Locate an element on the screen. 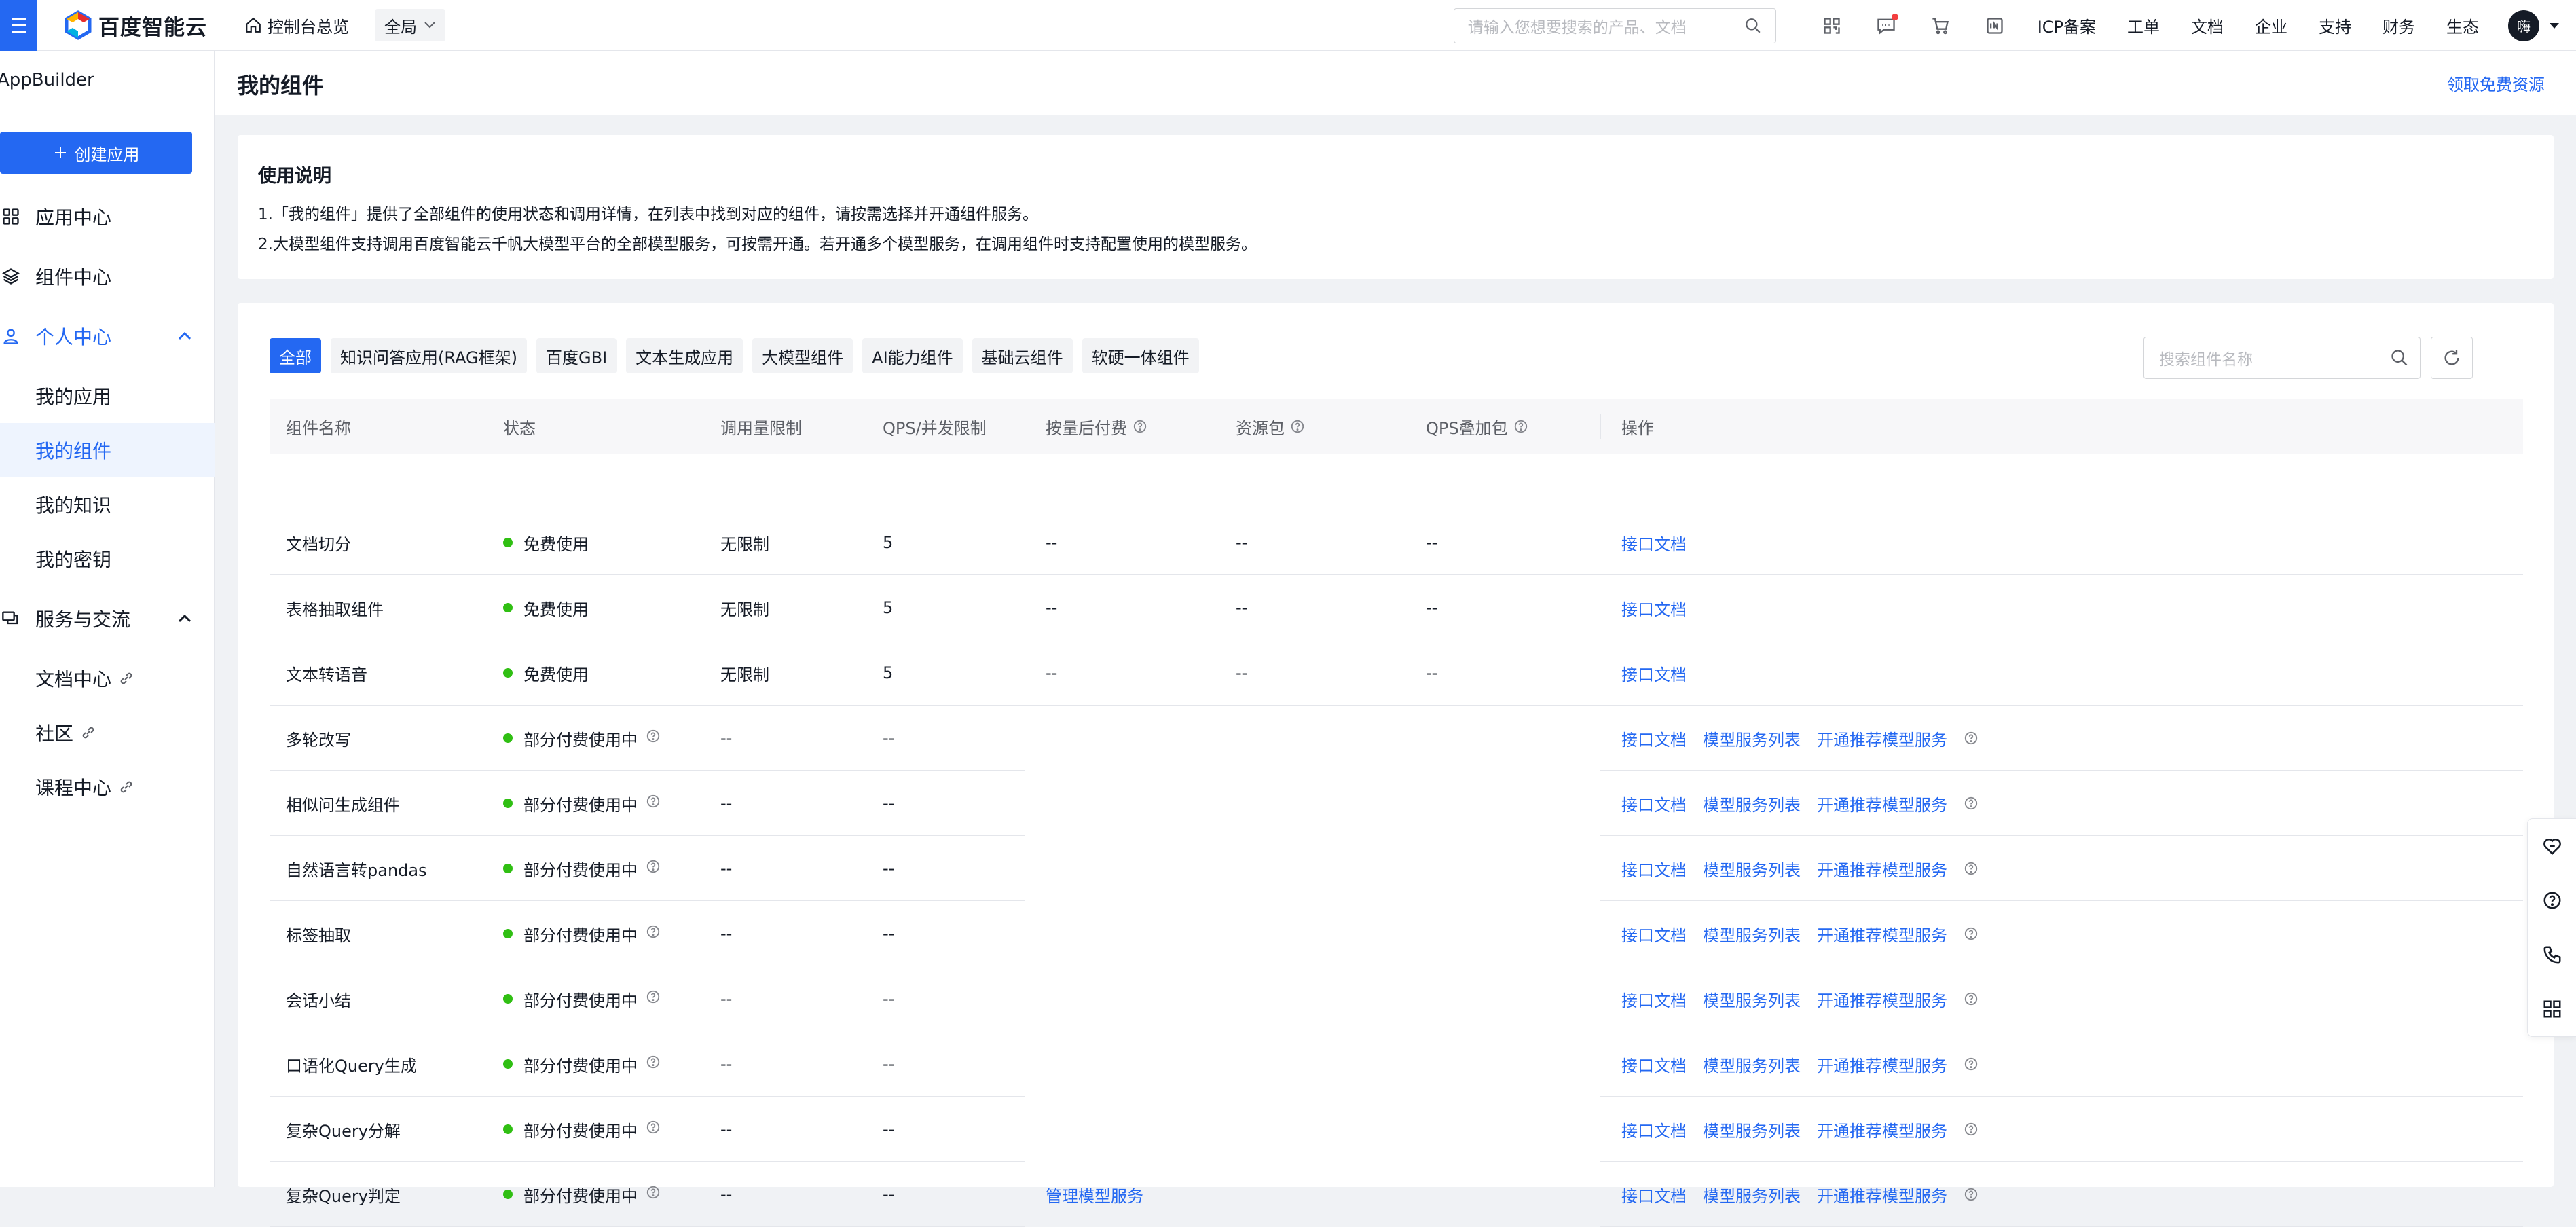  global-search-input: 请输入您想要搜索的产品、文档 is located at coordinates (1615, 25).